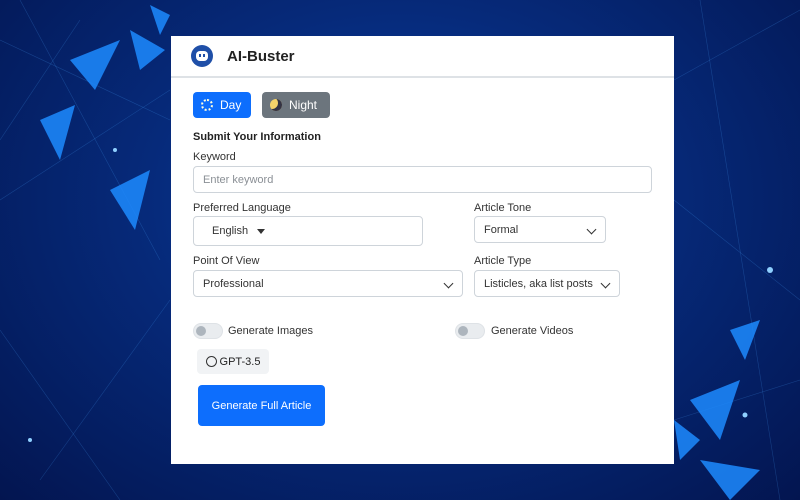 The image size is (800, 500). I want to click on language-value: English, so click(230, 231).